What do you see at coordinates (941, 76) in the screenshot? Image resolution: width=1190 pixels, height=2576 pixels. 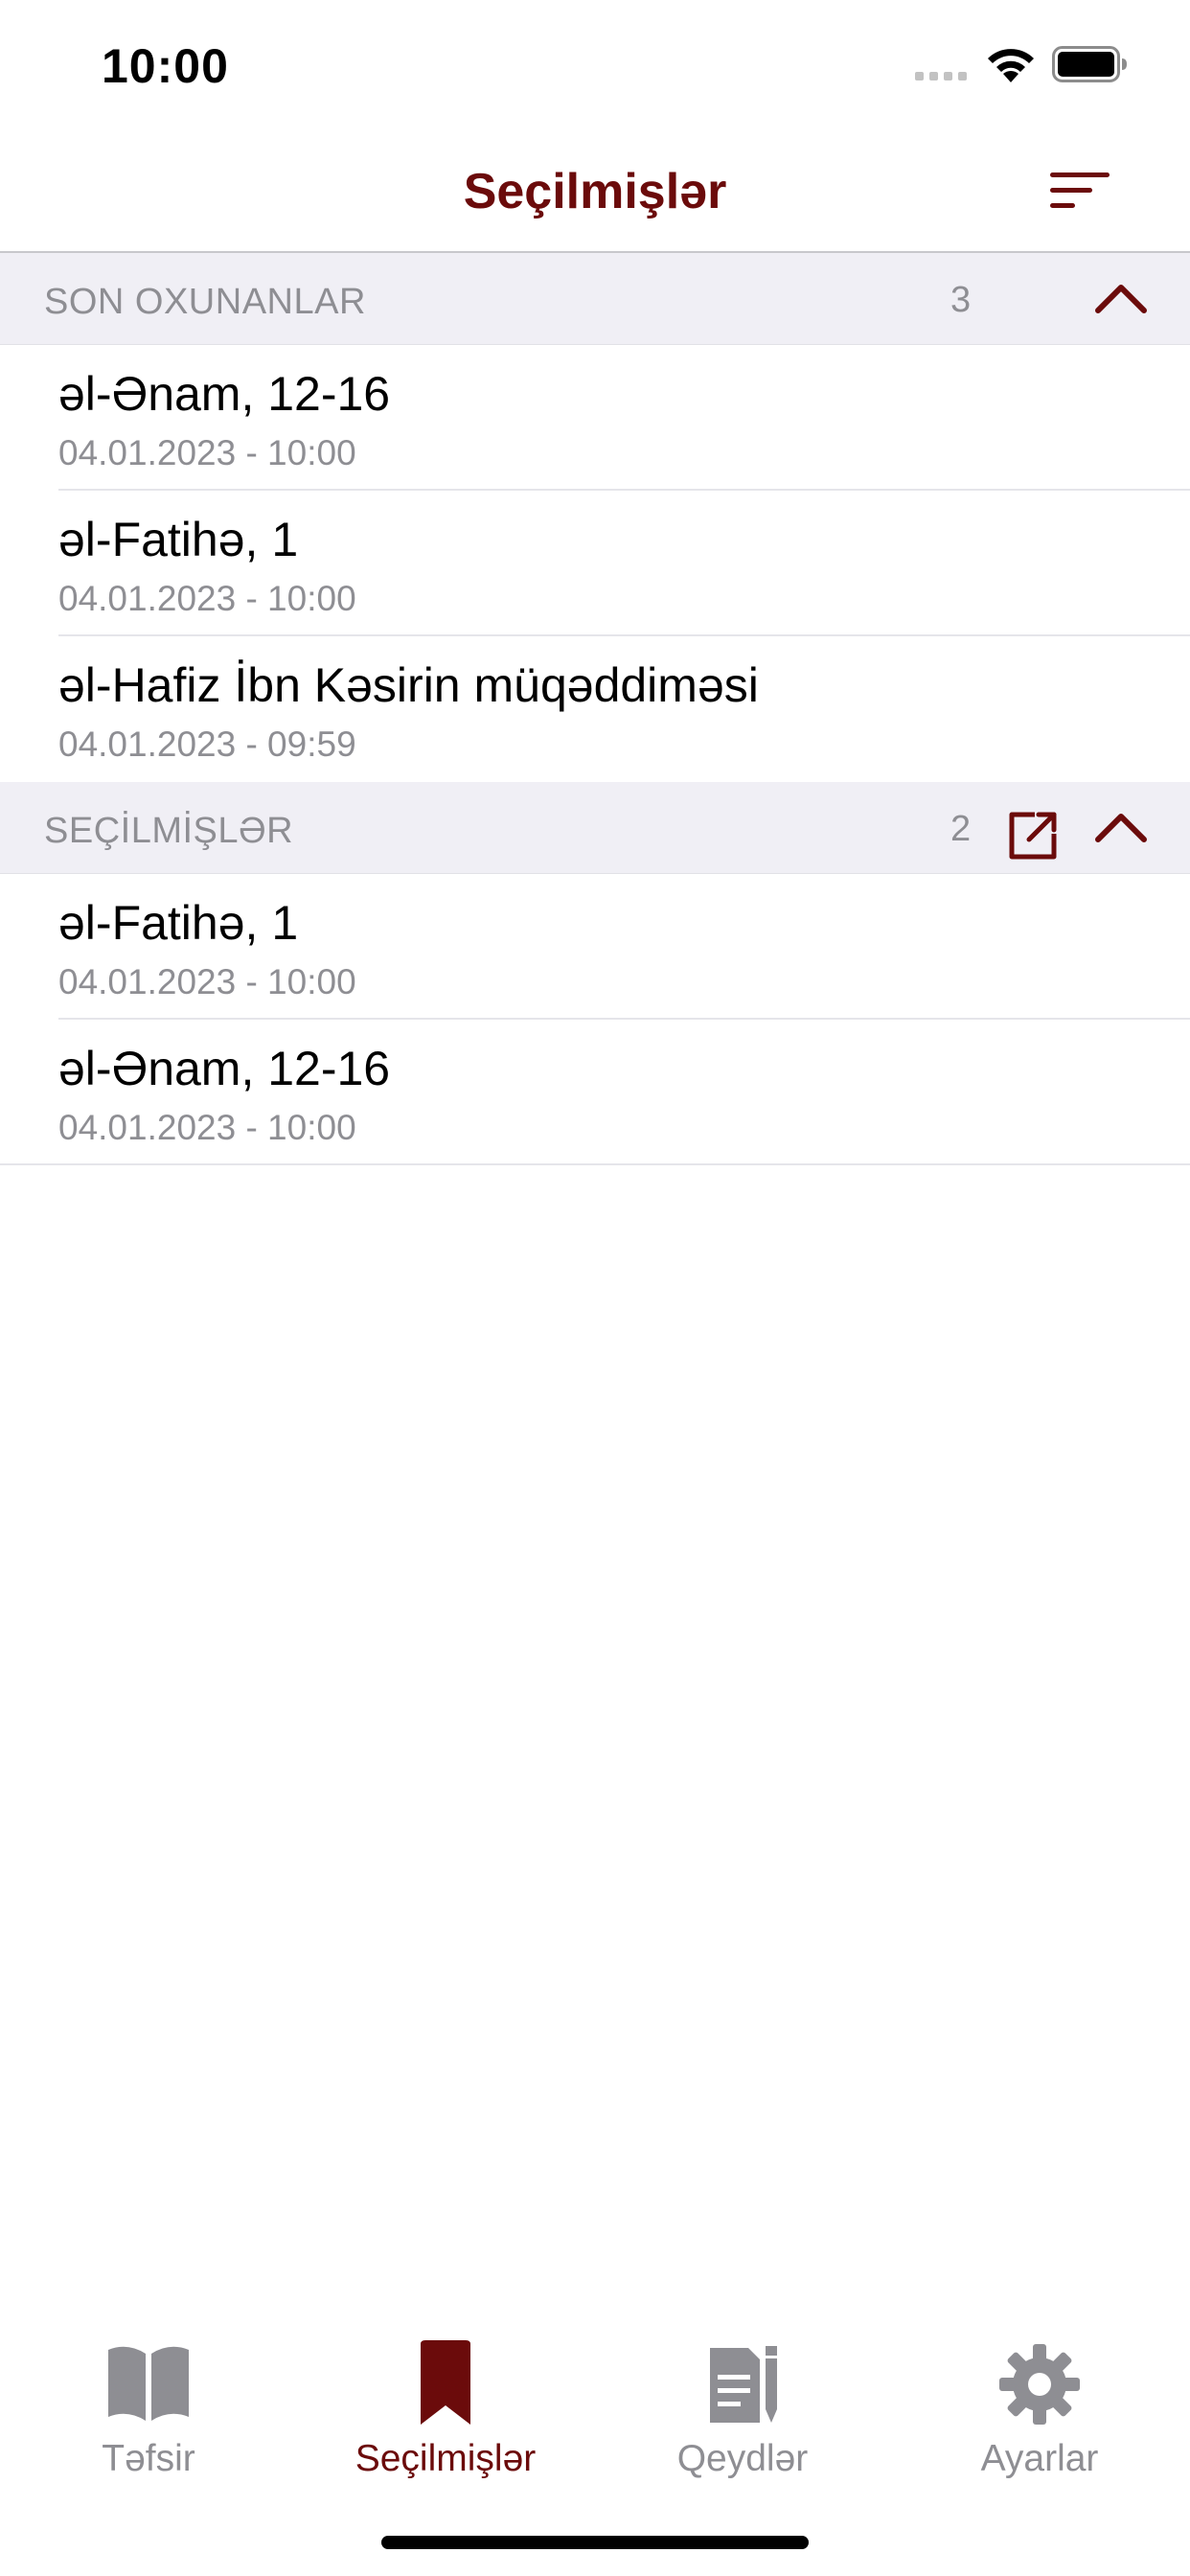 I see `cellular-signal-icon` at bounding box center [941, 76].